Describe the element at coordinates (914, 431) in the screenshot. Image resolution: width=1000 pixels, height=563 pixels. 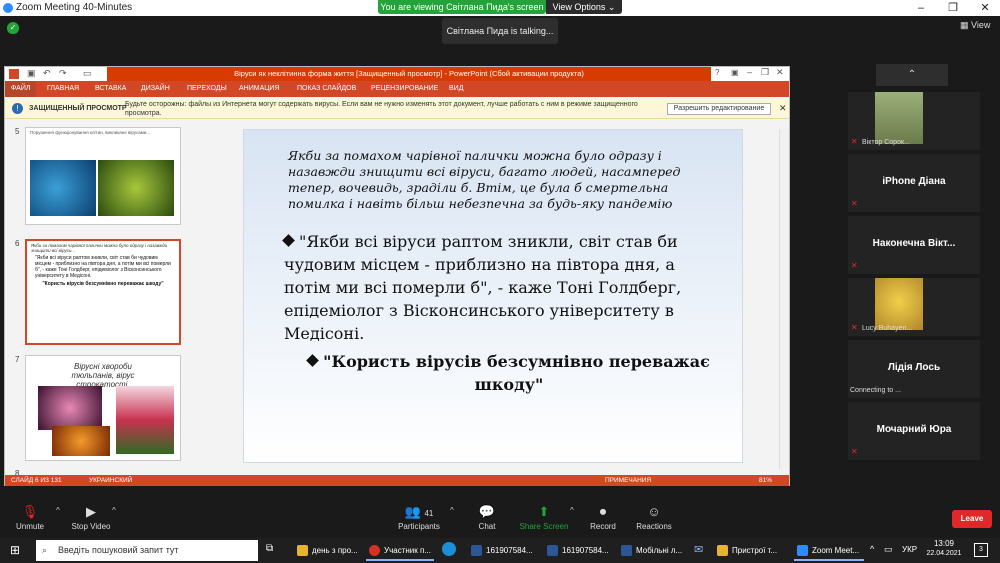
I see `participant-tile: Мочарний Юра ✕` at that location.